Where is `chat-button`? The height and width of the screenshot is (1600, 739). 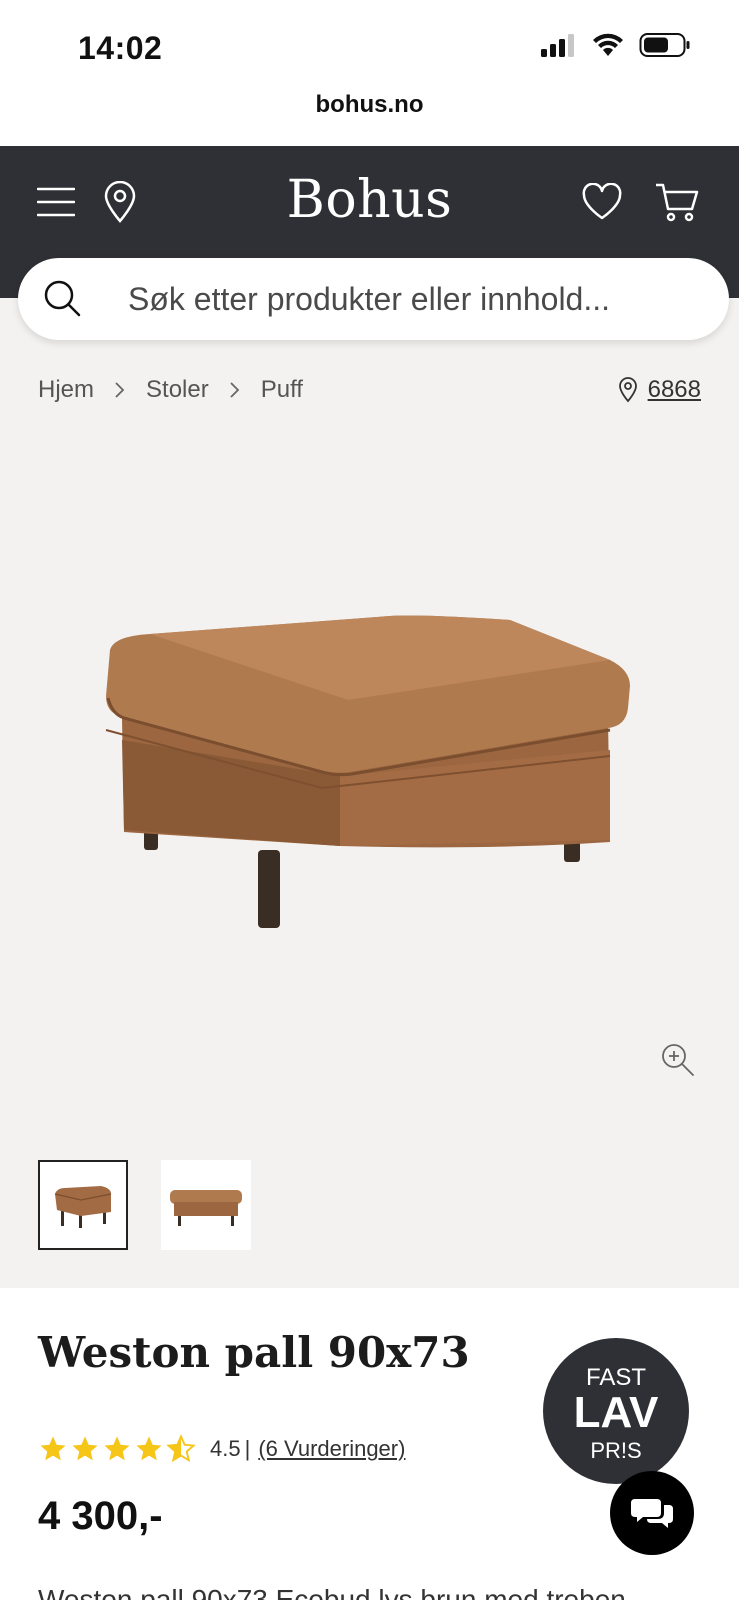 chat-button is located at coordinates (652, 1513).